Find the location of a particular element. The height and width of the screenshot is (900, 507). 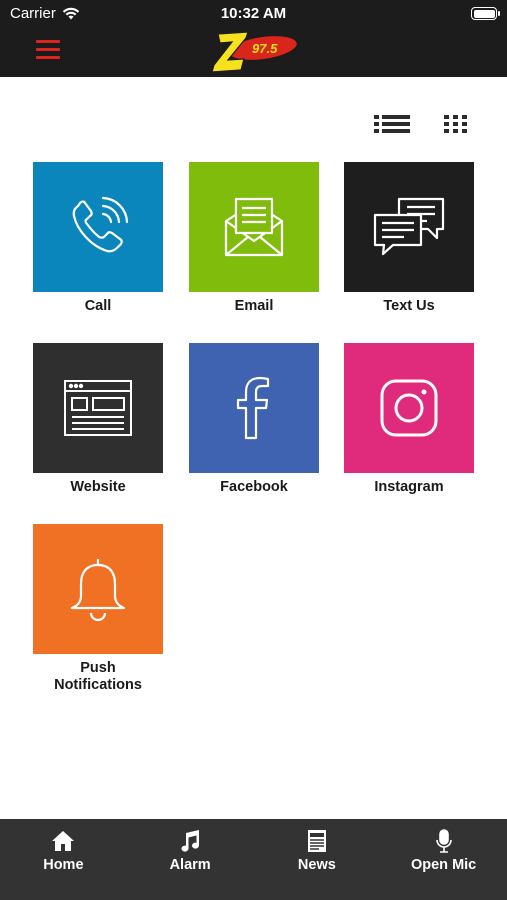

tab-alarm: Alarm is located at coordinates (190, 859).